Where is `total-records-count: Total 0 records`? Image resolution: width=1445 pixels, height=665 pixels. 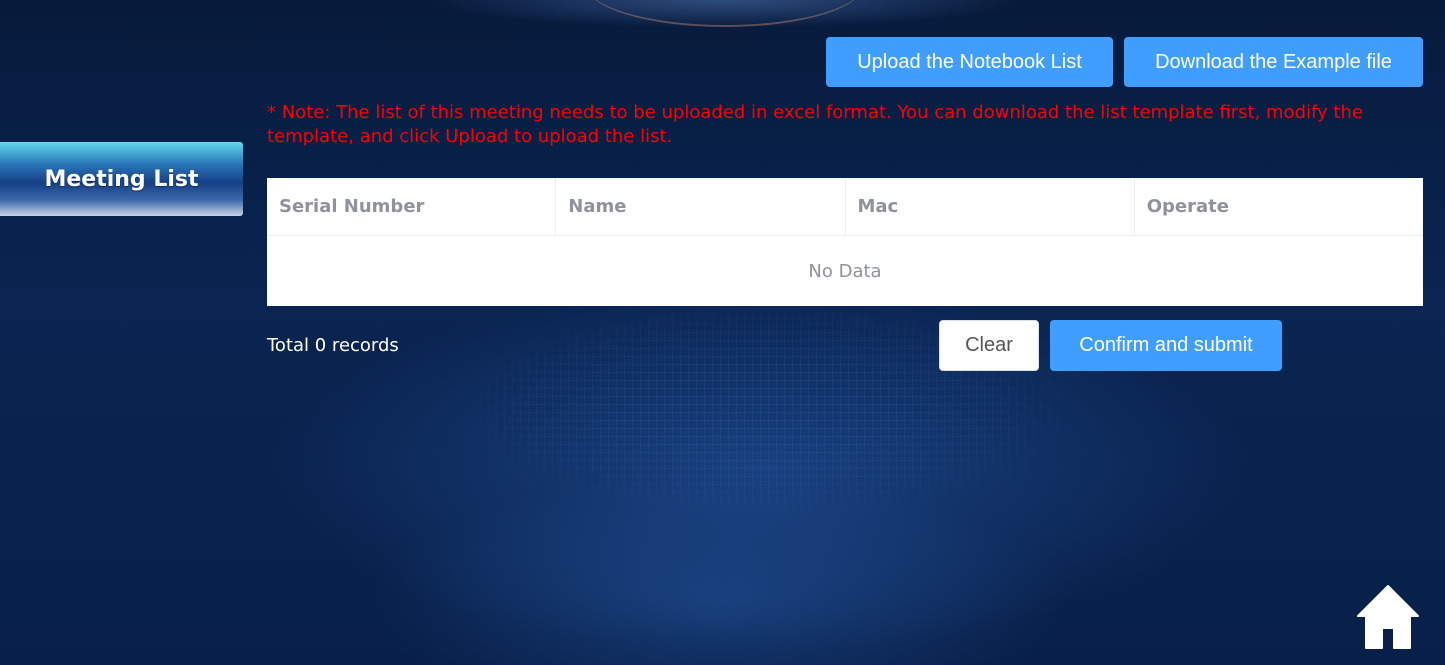 total-records-count: Total 0 records is located at coordinates (333, 345).